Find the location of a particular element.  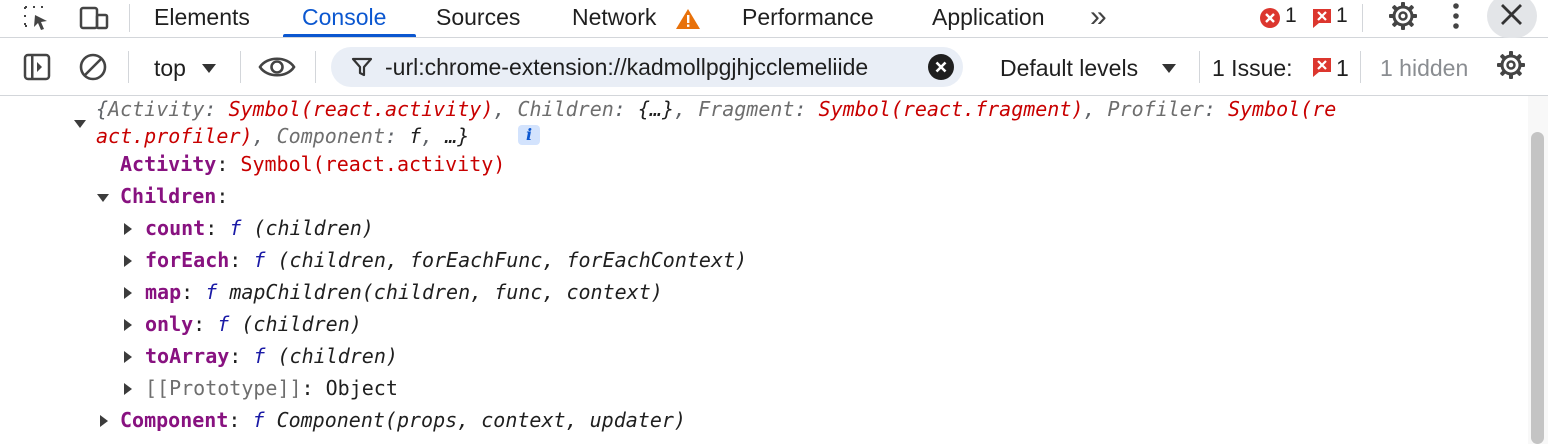

context-selector-label: top is located at coordinates (170, 68).